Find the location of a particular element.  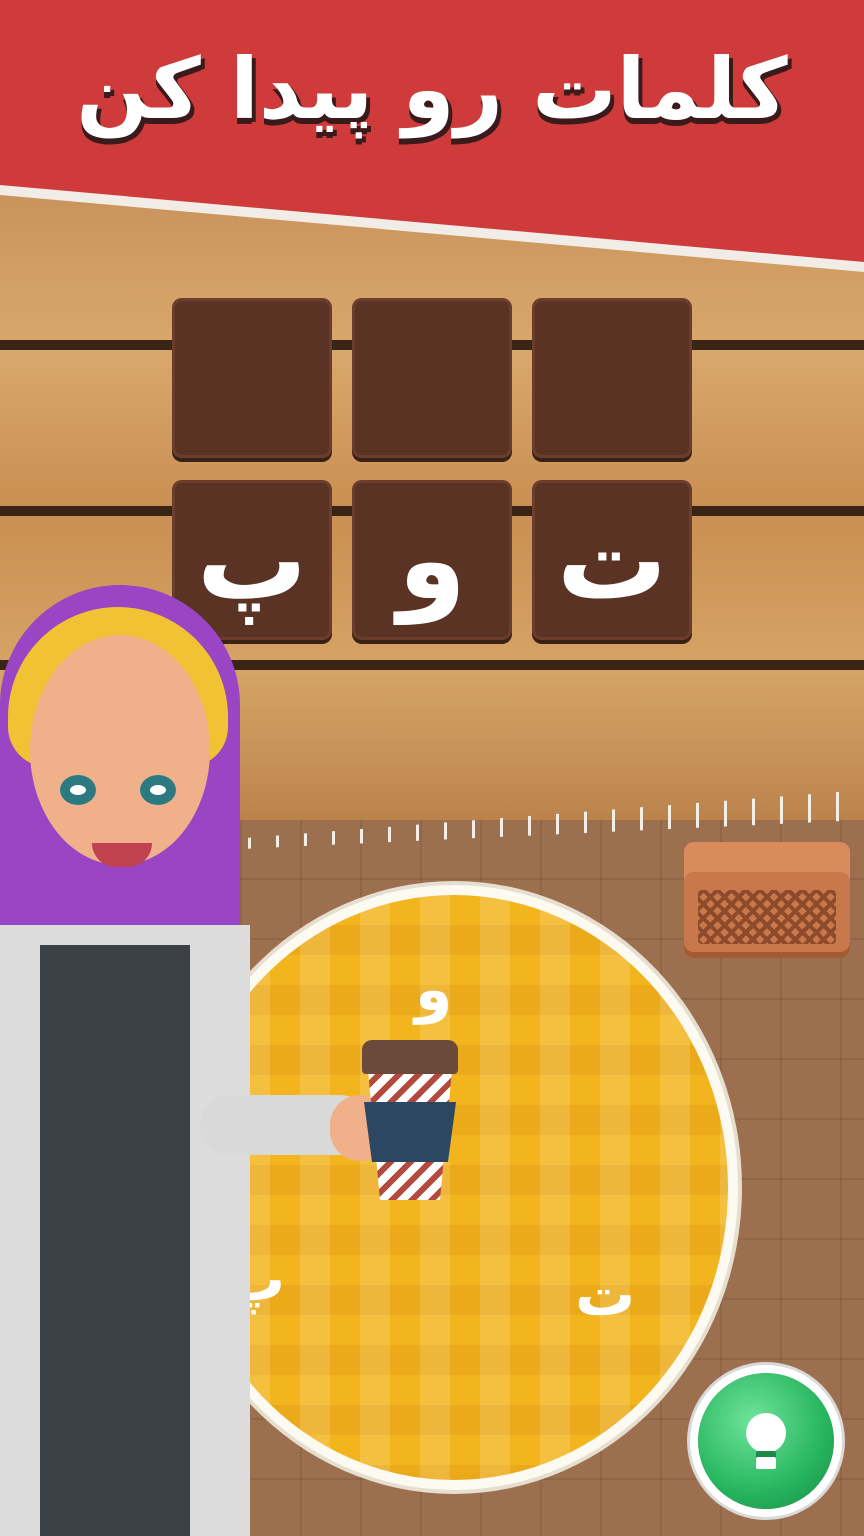

answer-tile: ت is located at coordinates (612, 560).